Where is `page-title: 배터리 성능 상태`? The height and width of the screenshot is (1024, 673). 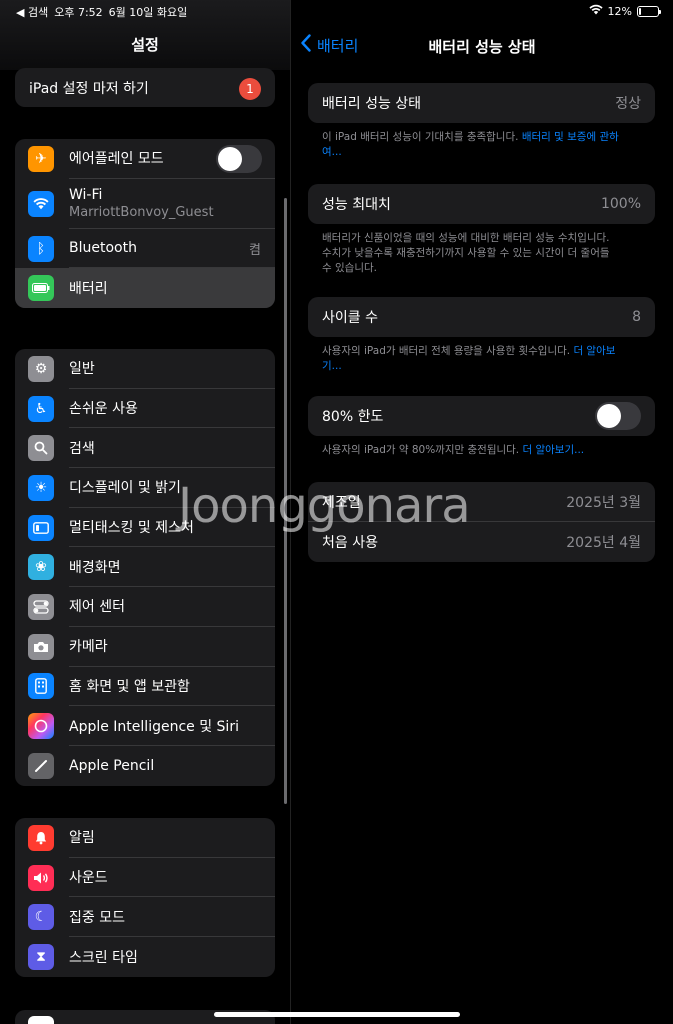 page-title: 배터리 성능 상태 is located at coordinates (482, 47).